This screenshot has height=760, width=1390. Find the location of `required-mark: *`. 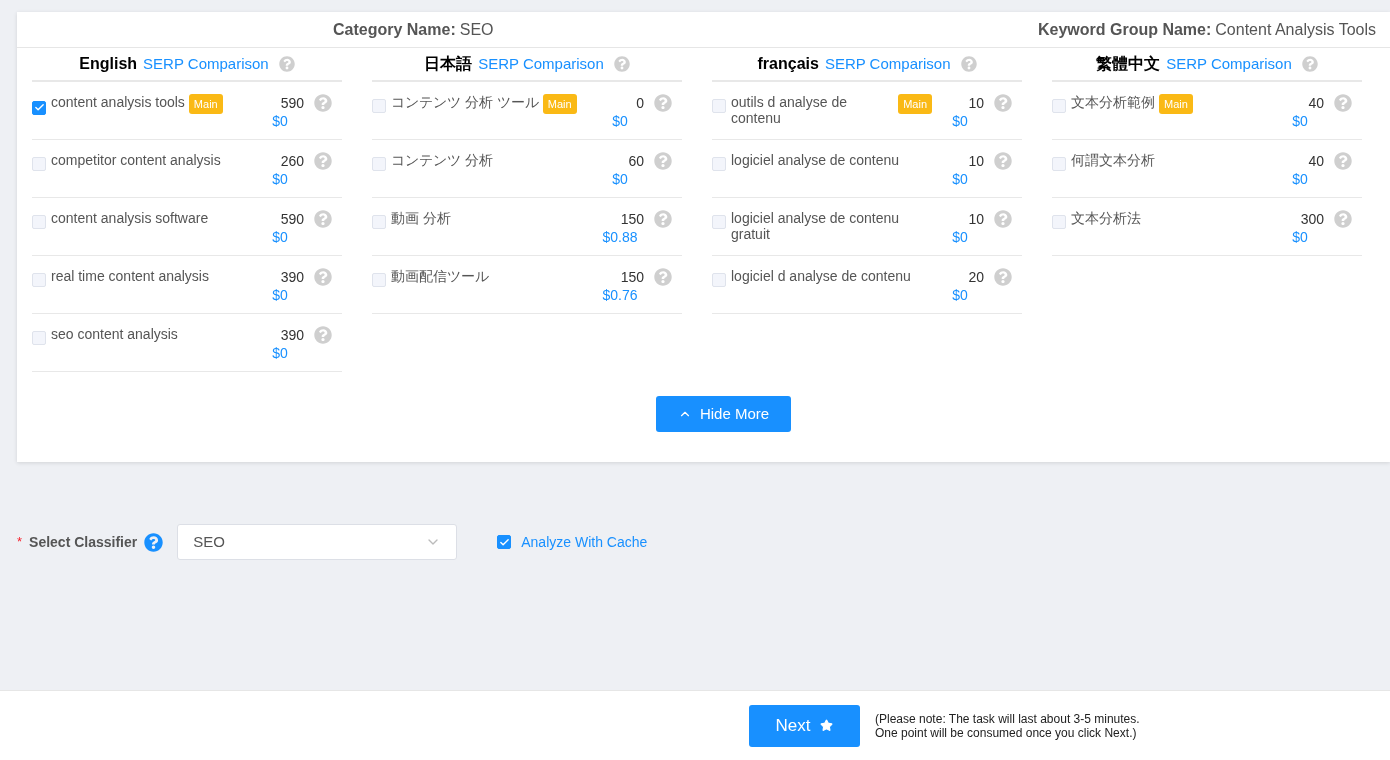

required-mark: * is located at coordinates (20, 542).